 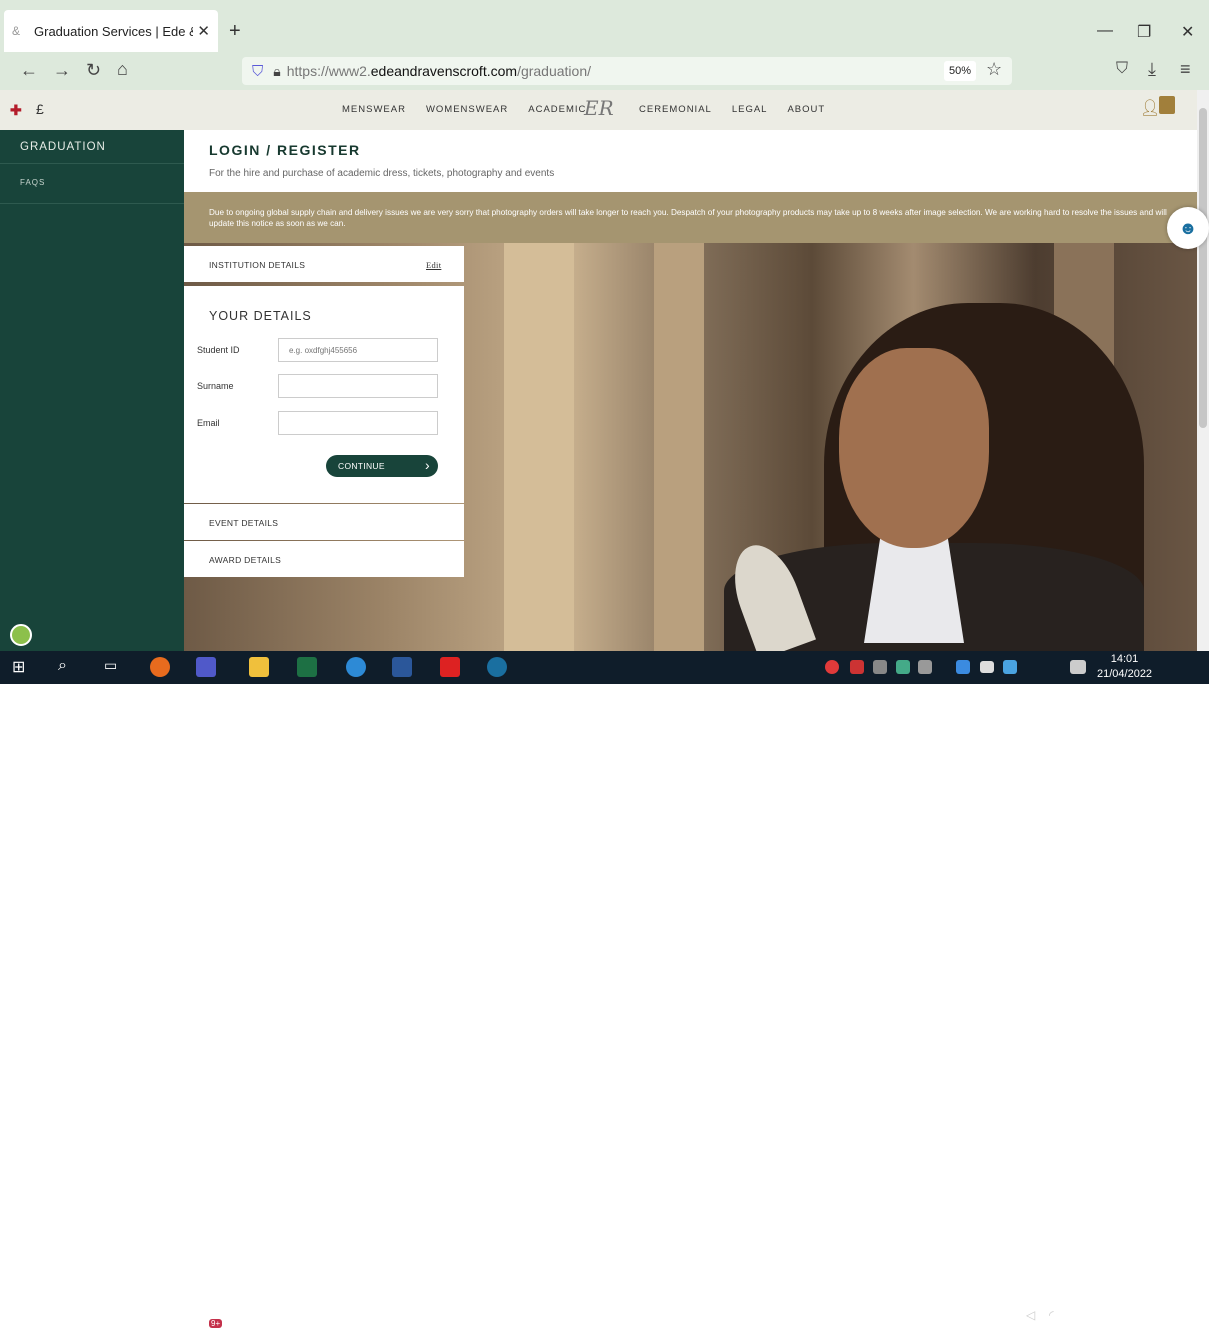 What do you see at coordinates (324, 559) in the screenshot?
I see `award-details-row: AWARD DETAILS` at bounding box center [324, 559].